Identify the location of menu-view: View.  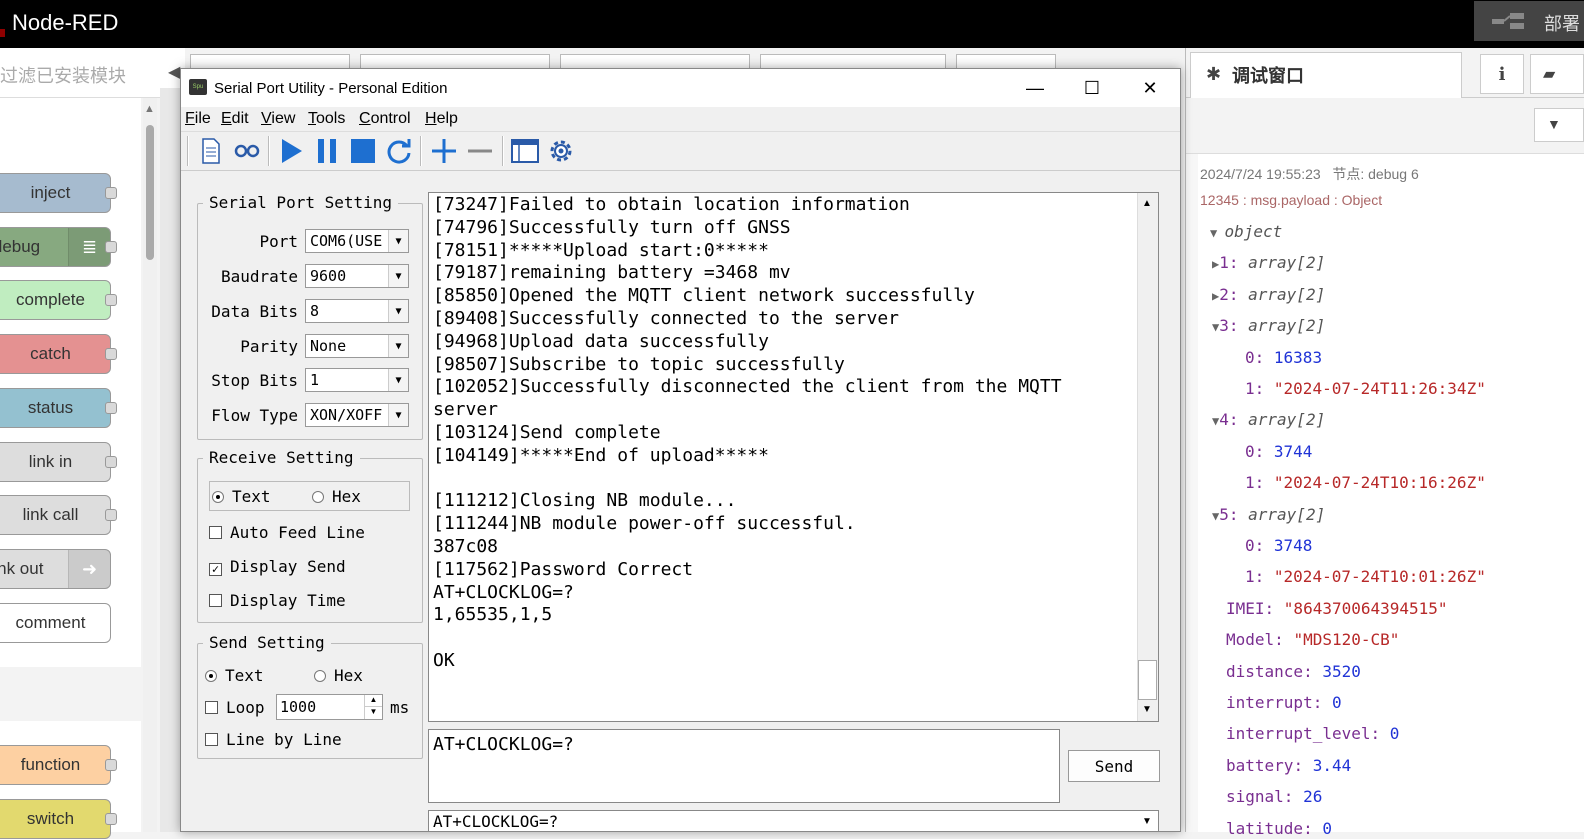
(278, 119).